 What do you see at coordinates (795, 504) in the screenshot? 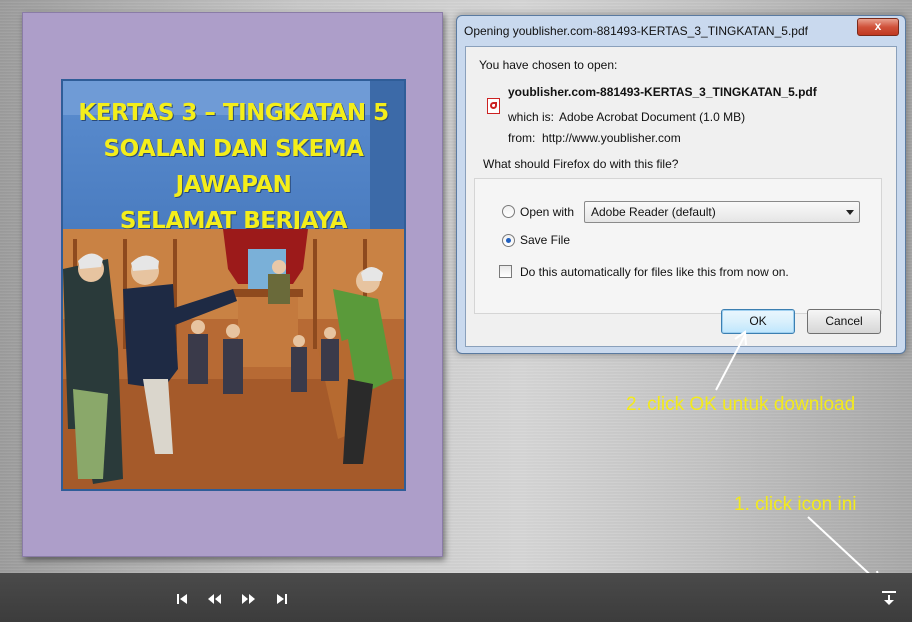
I see `annotation-step-1: 1. click icon ini` at bounding box center [795, 504].